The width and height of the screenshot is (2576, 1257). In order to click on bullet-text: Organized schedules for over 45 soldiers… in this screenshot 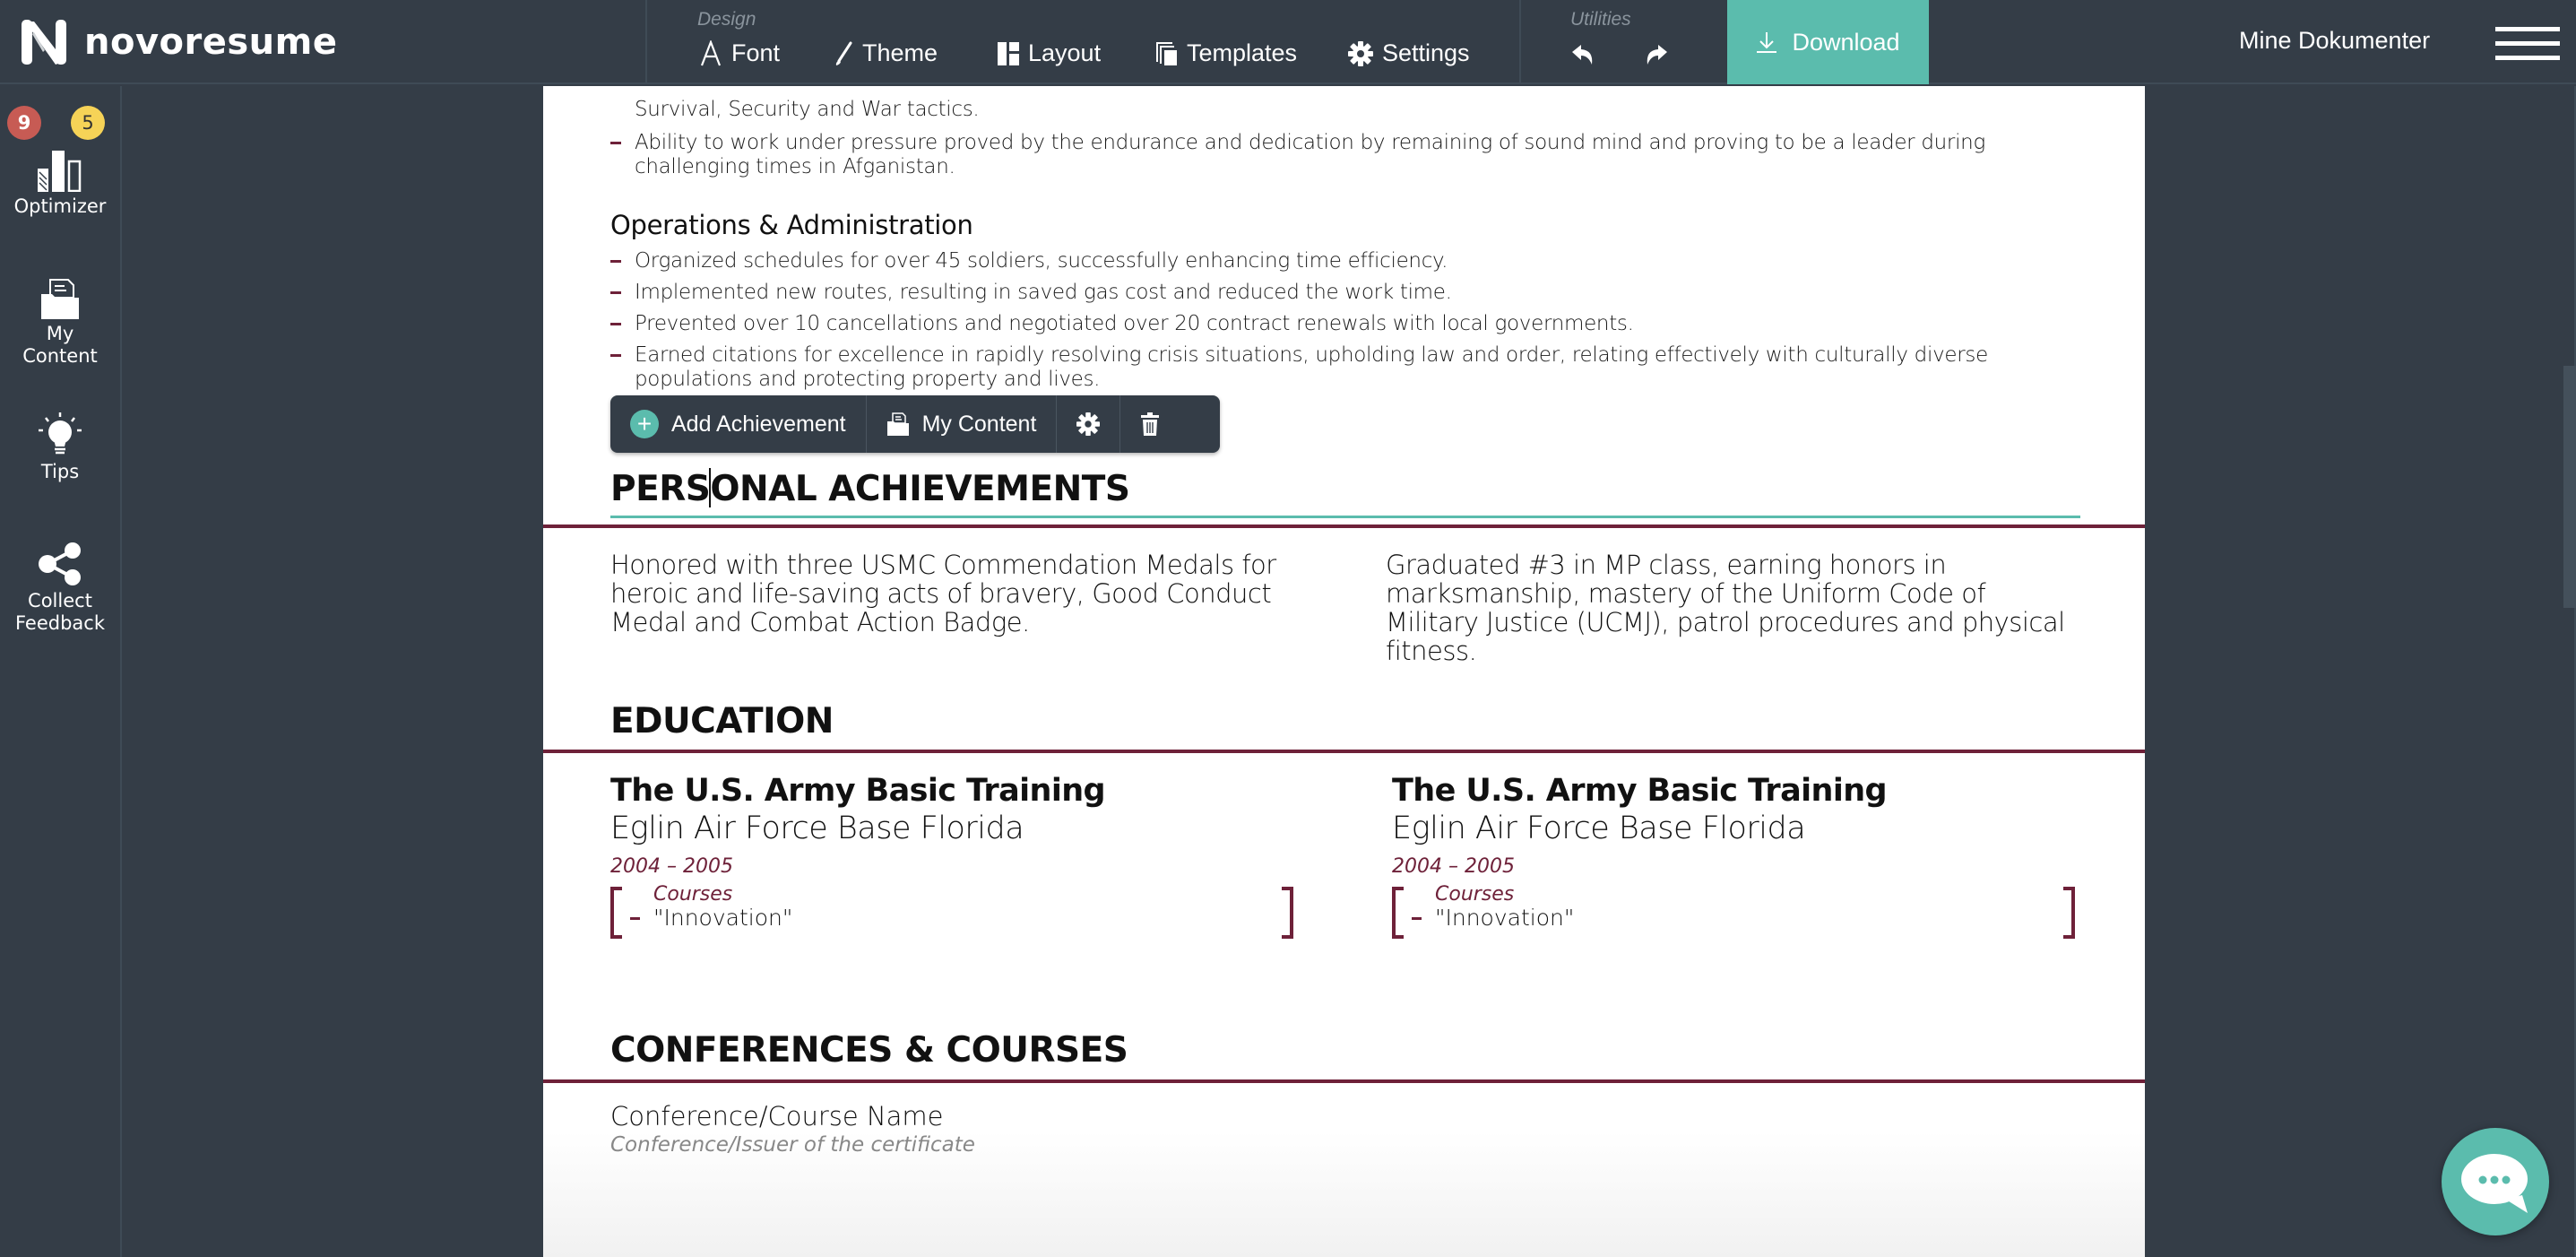, I will do `click(1041, 261)`.